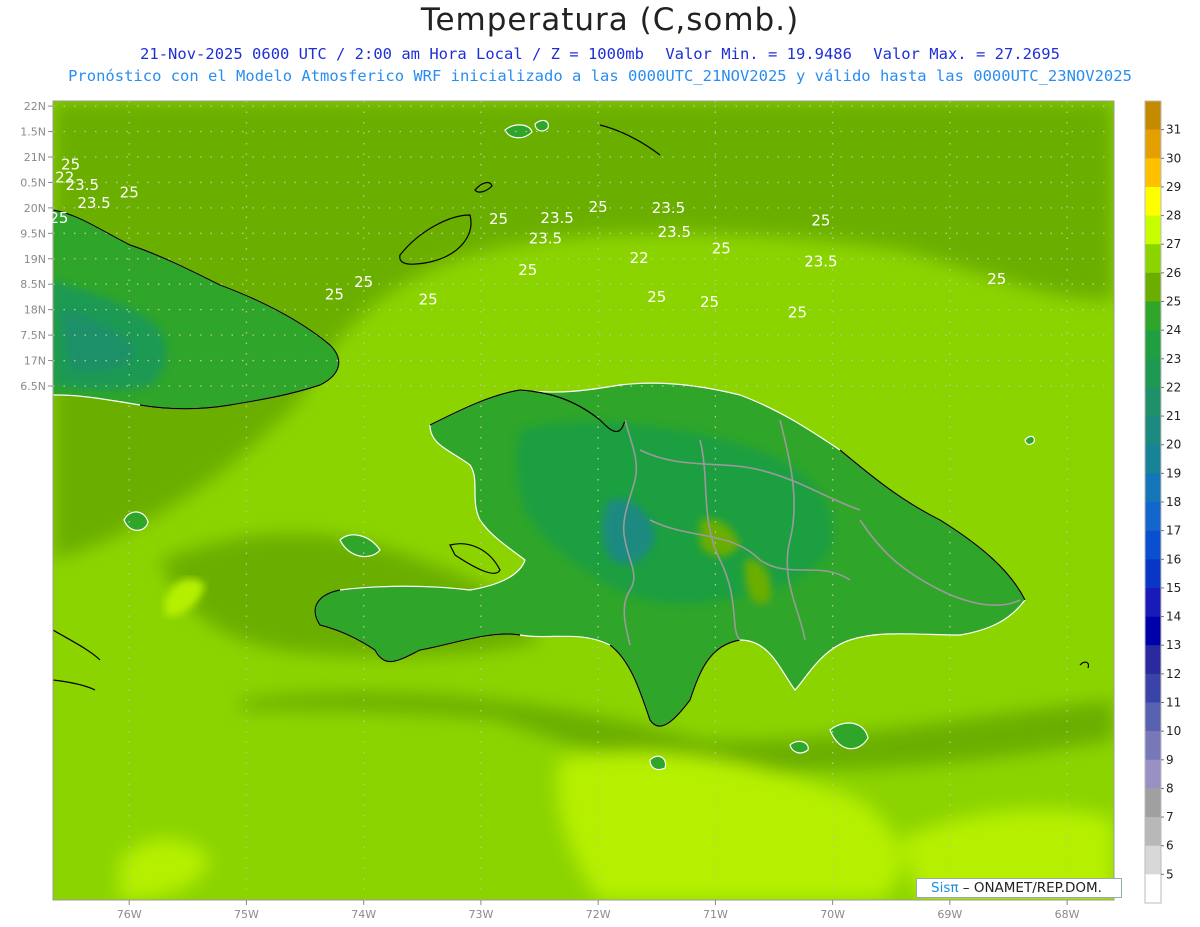  Describe the element at coordinates (1173, 703) in the screenshot. I see `colorbar-label: 11` at that location.